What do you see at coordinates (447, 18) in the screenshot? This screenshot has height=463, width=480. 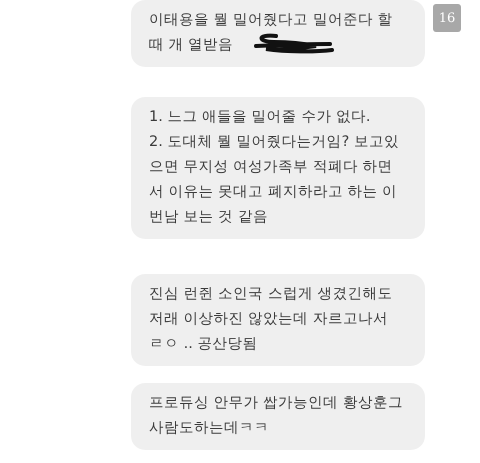 I see `count-badge: 16` at bounding box center [447, 18].